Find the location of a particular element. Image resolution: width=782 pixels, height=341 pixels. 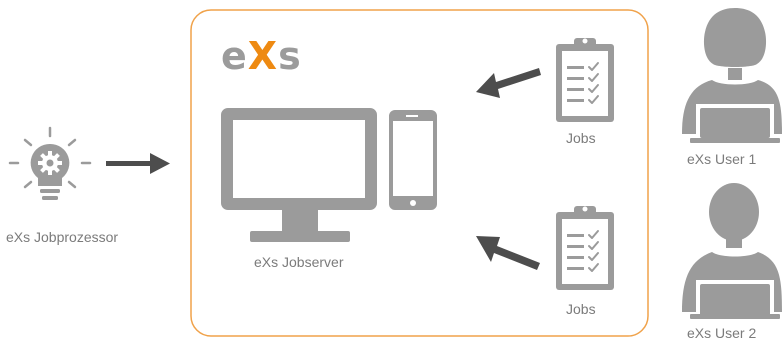

jobs-bottom-label: Jobs is located at coordinates (581, 309).